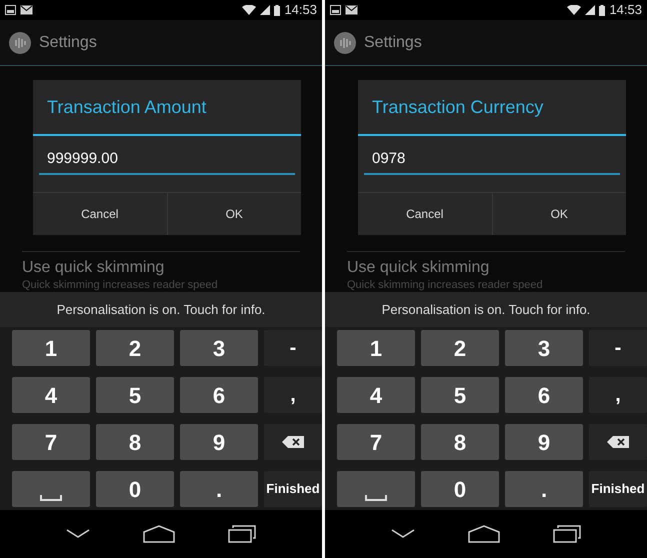 Image resolution: width=647 pixels, height=558 pixels. What do you see at coordinates (126, 107) in the screenshot?
I see `dialog-title: Transaction Amount` at bounding box center [126, 107].